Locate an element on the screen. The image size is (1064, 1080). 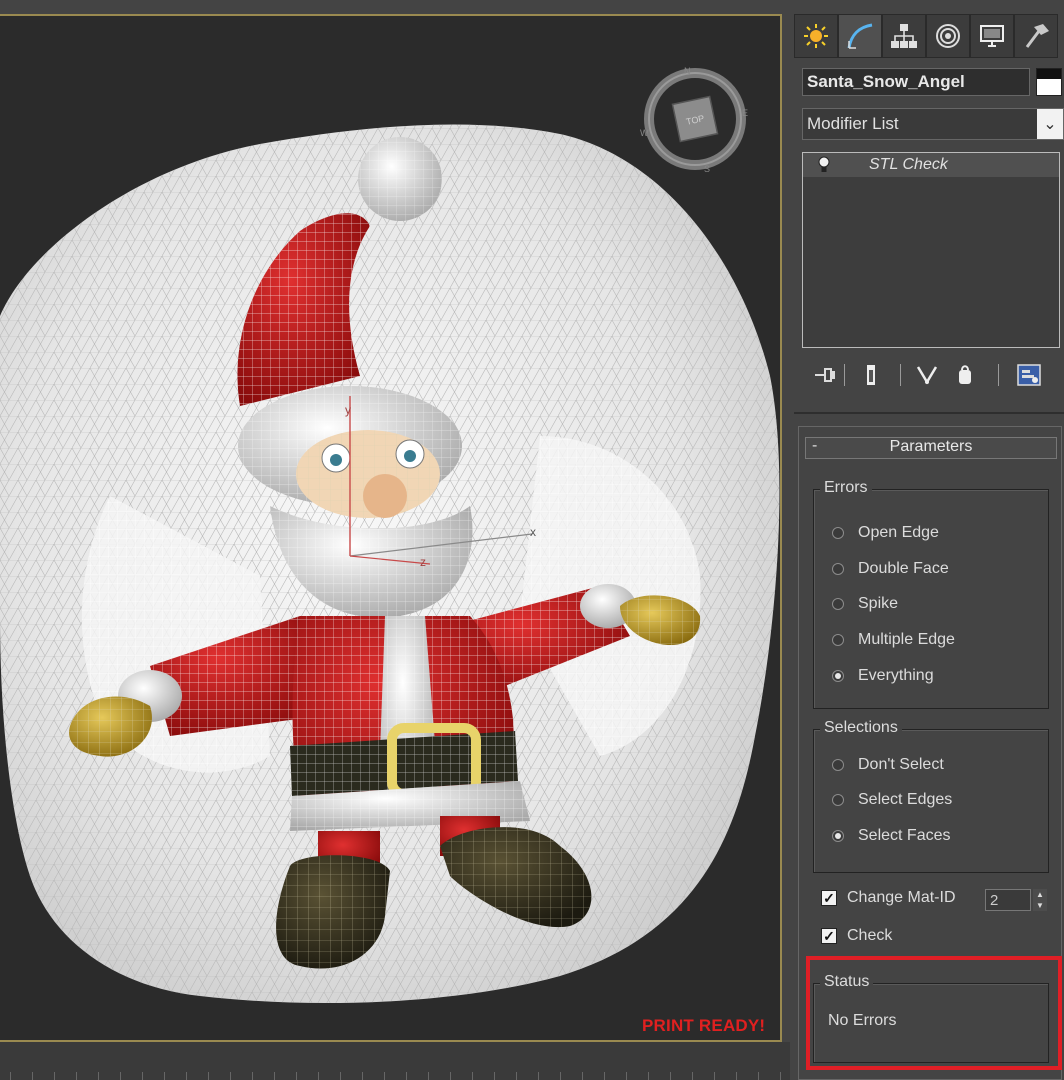
panel-divider is located at coordinates (929, 413).